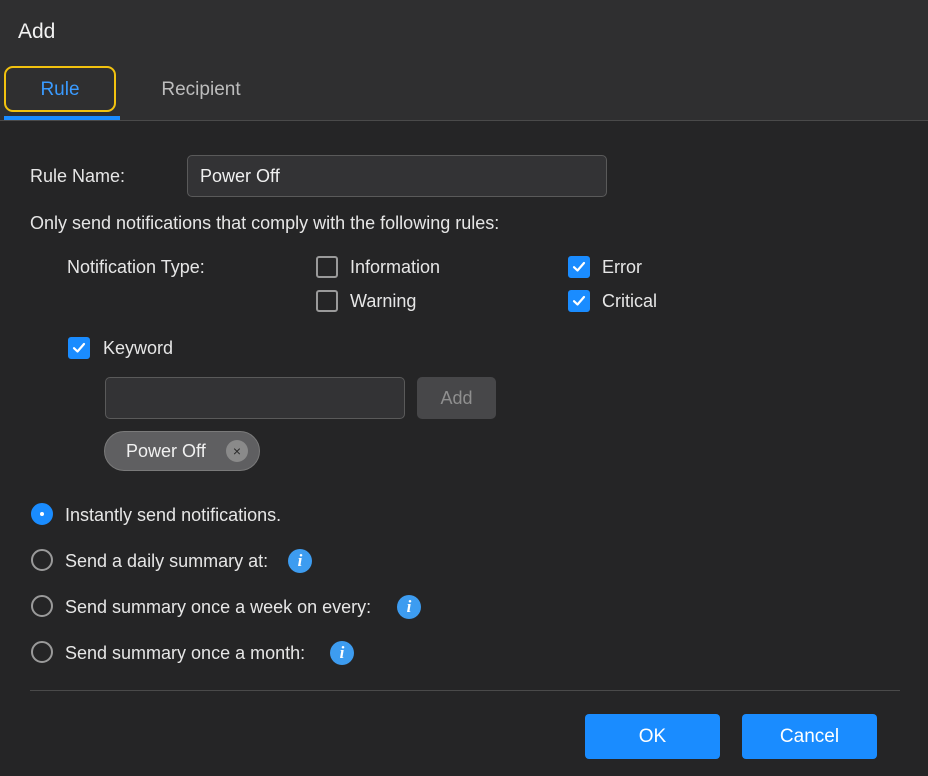  Describe the element at coordinates (42, 514) in the screenshot. I see `instant-radio` at that location.